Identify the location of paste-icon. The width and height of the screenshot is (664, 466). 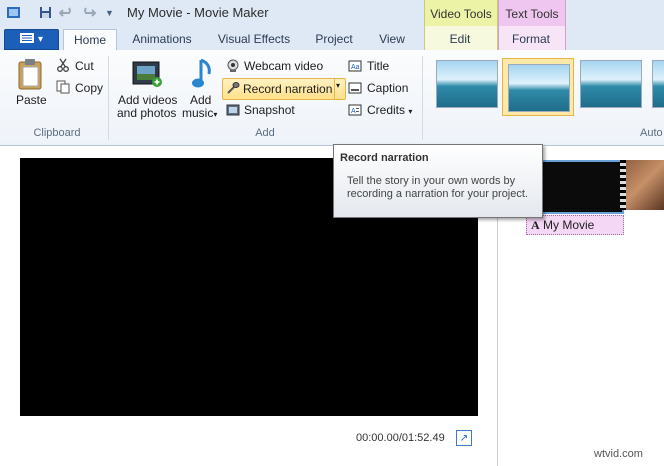
(31, 74).